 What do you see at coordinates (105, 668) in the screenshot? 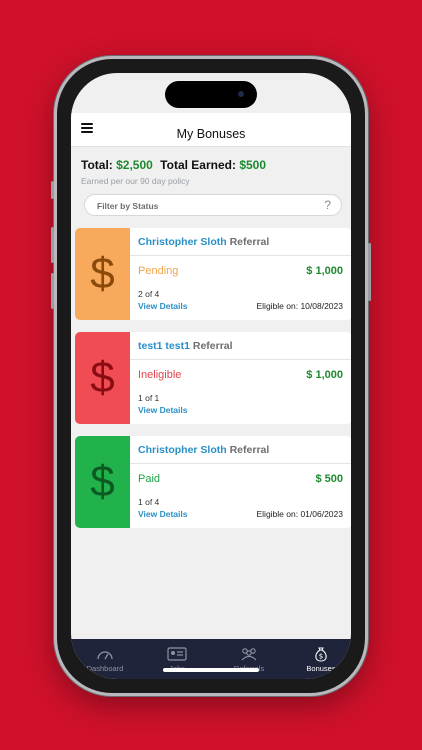
I see `tab-label: Dashboard` at bounding box center [105, 668].